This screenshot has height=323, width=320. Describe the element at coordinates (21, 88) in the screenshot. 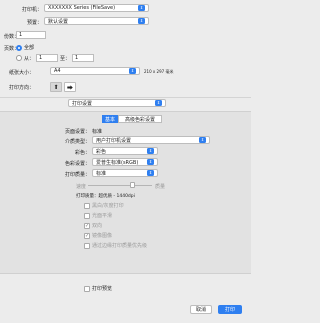

I see `orientation-label: 打印方向：` at that location.